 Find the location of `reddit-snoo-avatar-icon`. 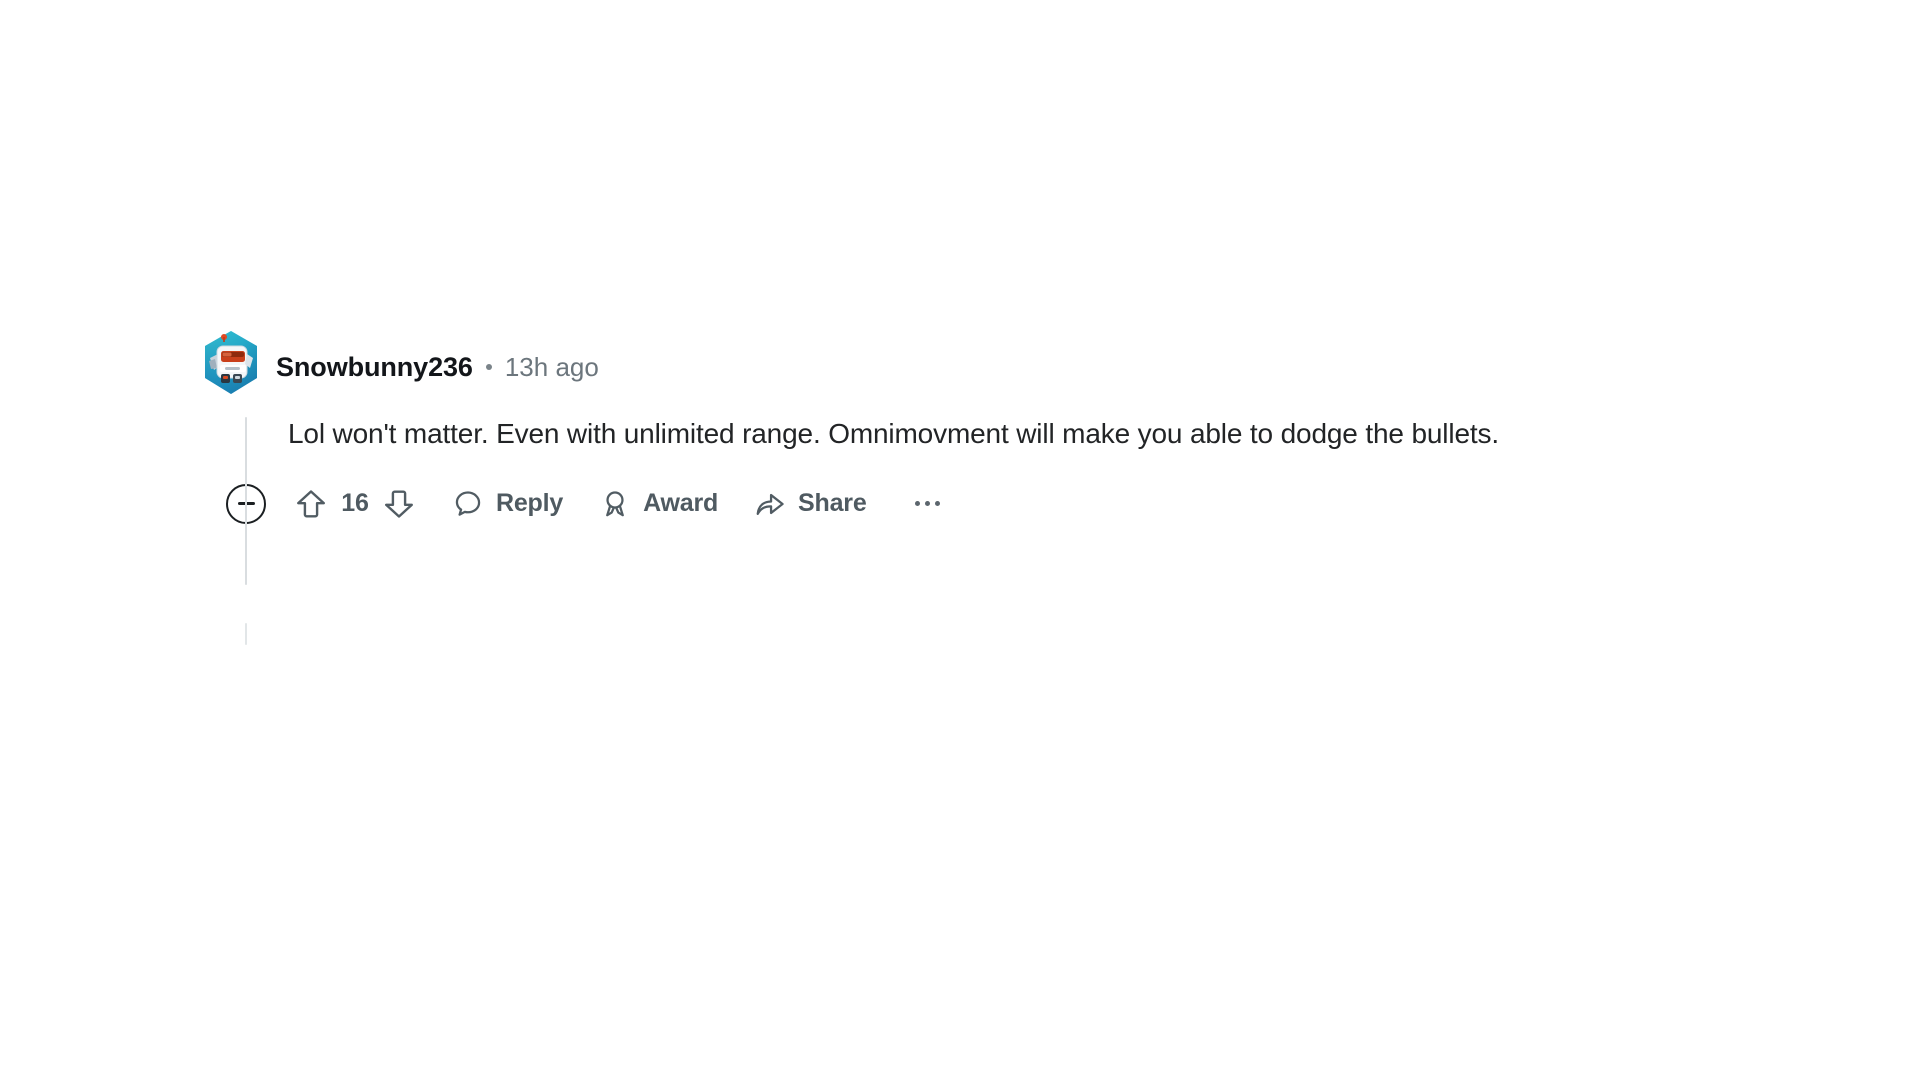

reddit-snoo-avatar-icon is located at coordinates (231, 362).